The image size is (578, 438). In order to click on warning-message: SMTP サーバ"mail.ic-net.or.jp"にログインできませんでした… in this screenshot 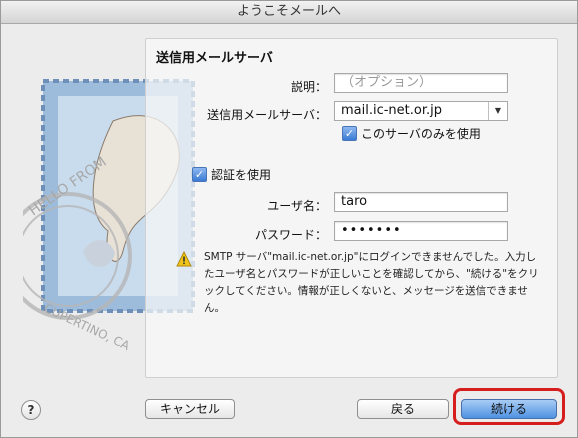, I will do `click(371, 282)`.